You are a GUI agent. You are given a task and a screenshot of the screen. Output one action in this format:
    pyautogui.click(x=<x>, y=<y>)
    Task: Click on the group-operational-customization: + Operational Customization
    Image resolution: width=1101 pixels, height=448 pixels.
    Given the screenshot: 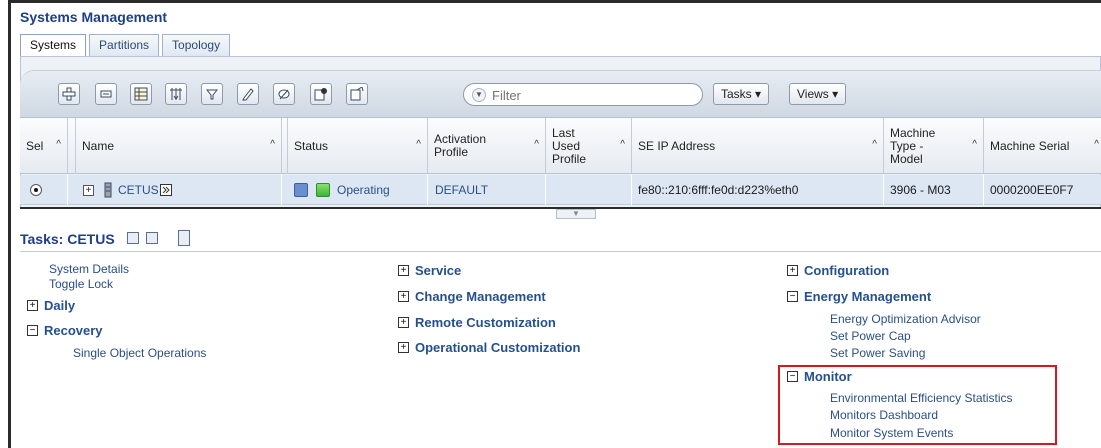 What is the action you would take?
    pyautogui.click(x=489, y=347)
    